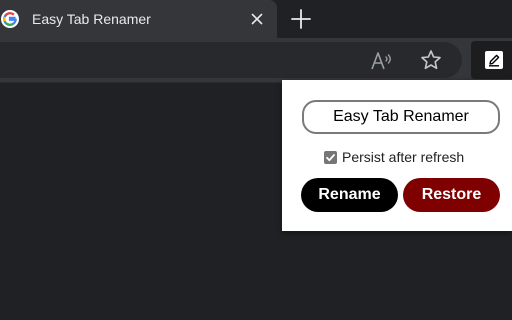 This screenshot has height=320, width=512. I want to click on close-icon, so click(257, 19).